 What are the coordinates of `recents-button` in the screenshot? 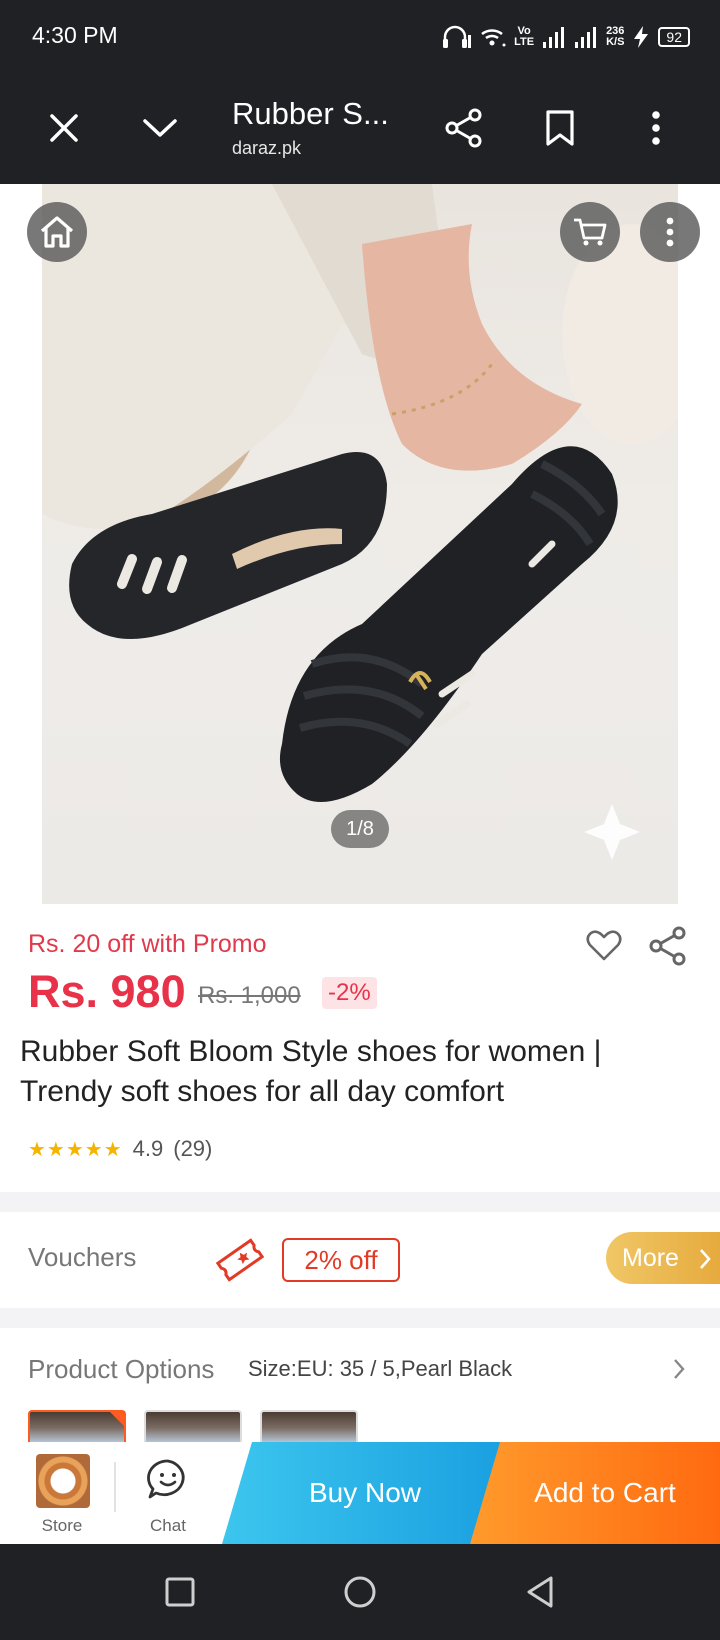 It's located at (180, 1592).